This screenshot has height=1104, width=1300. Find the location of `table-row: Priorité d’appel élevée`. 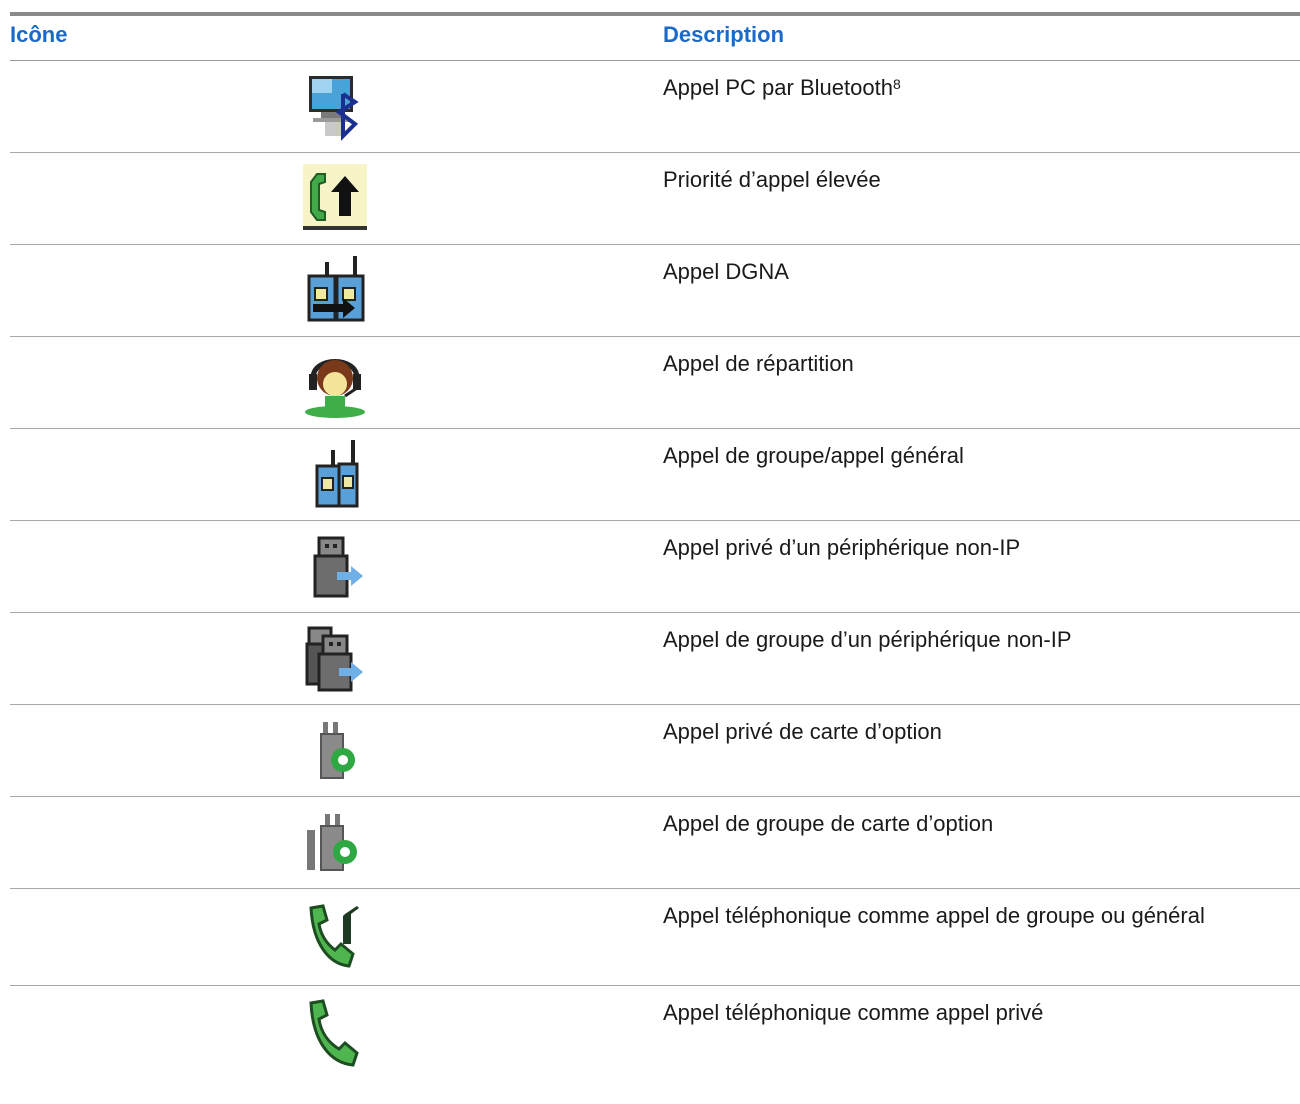

table-row: Priorité d’appel élevée is located at coordinates (655, 198).